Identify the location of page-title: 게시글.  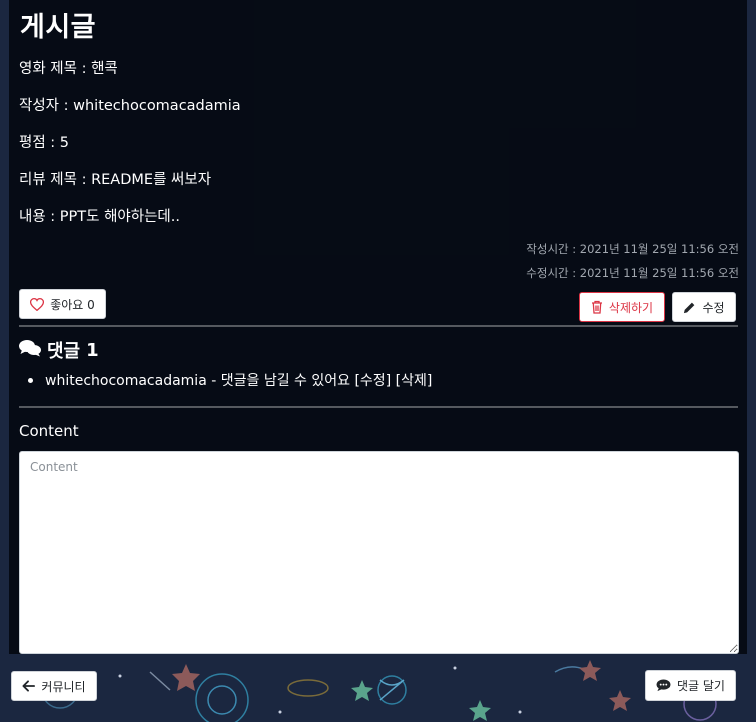
(58, 27).